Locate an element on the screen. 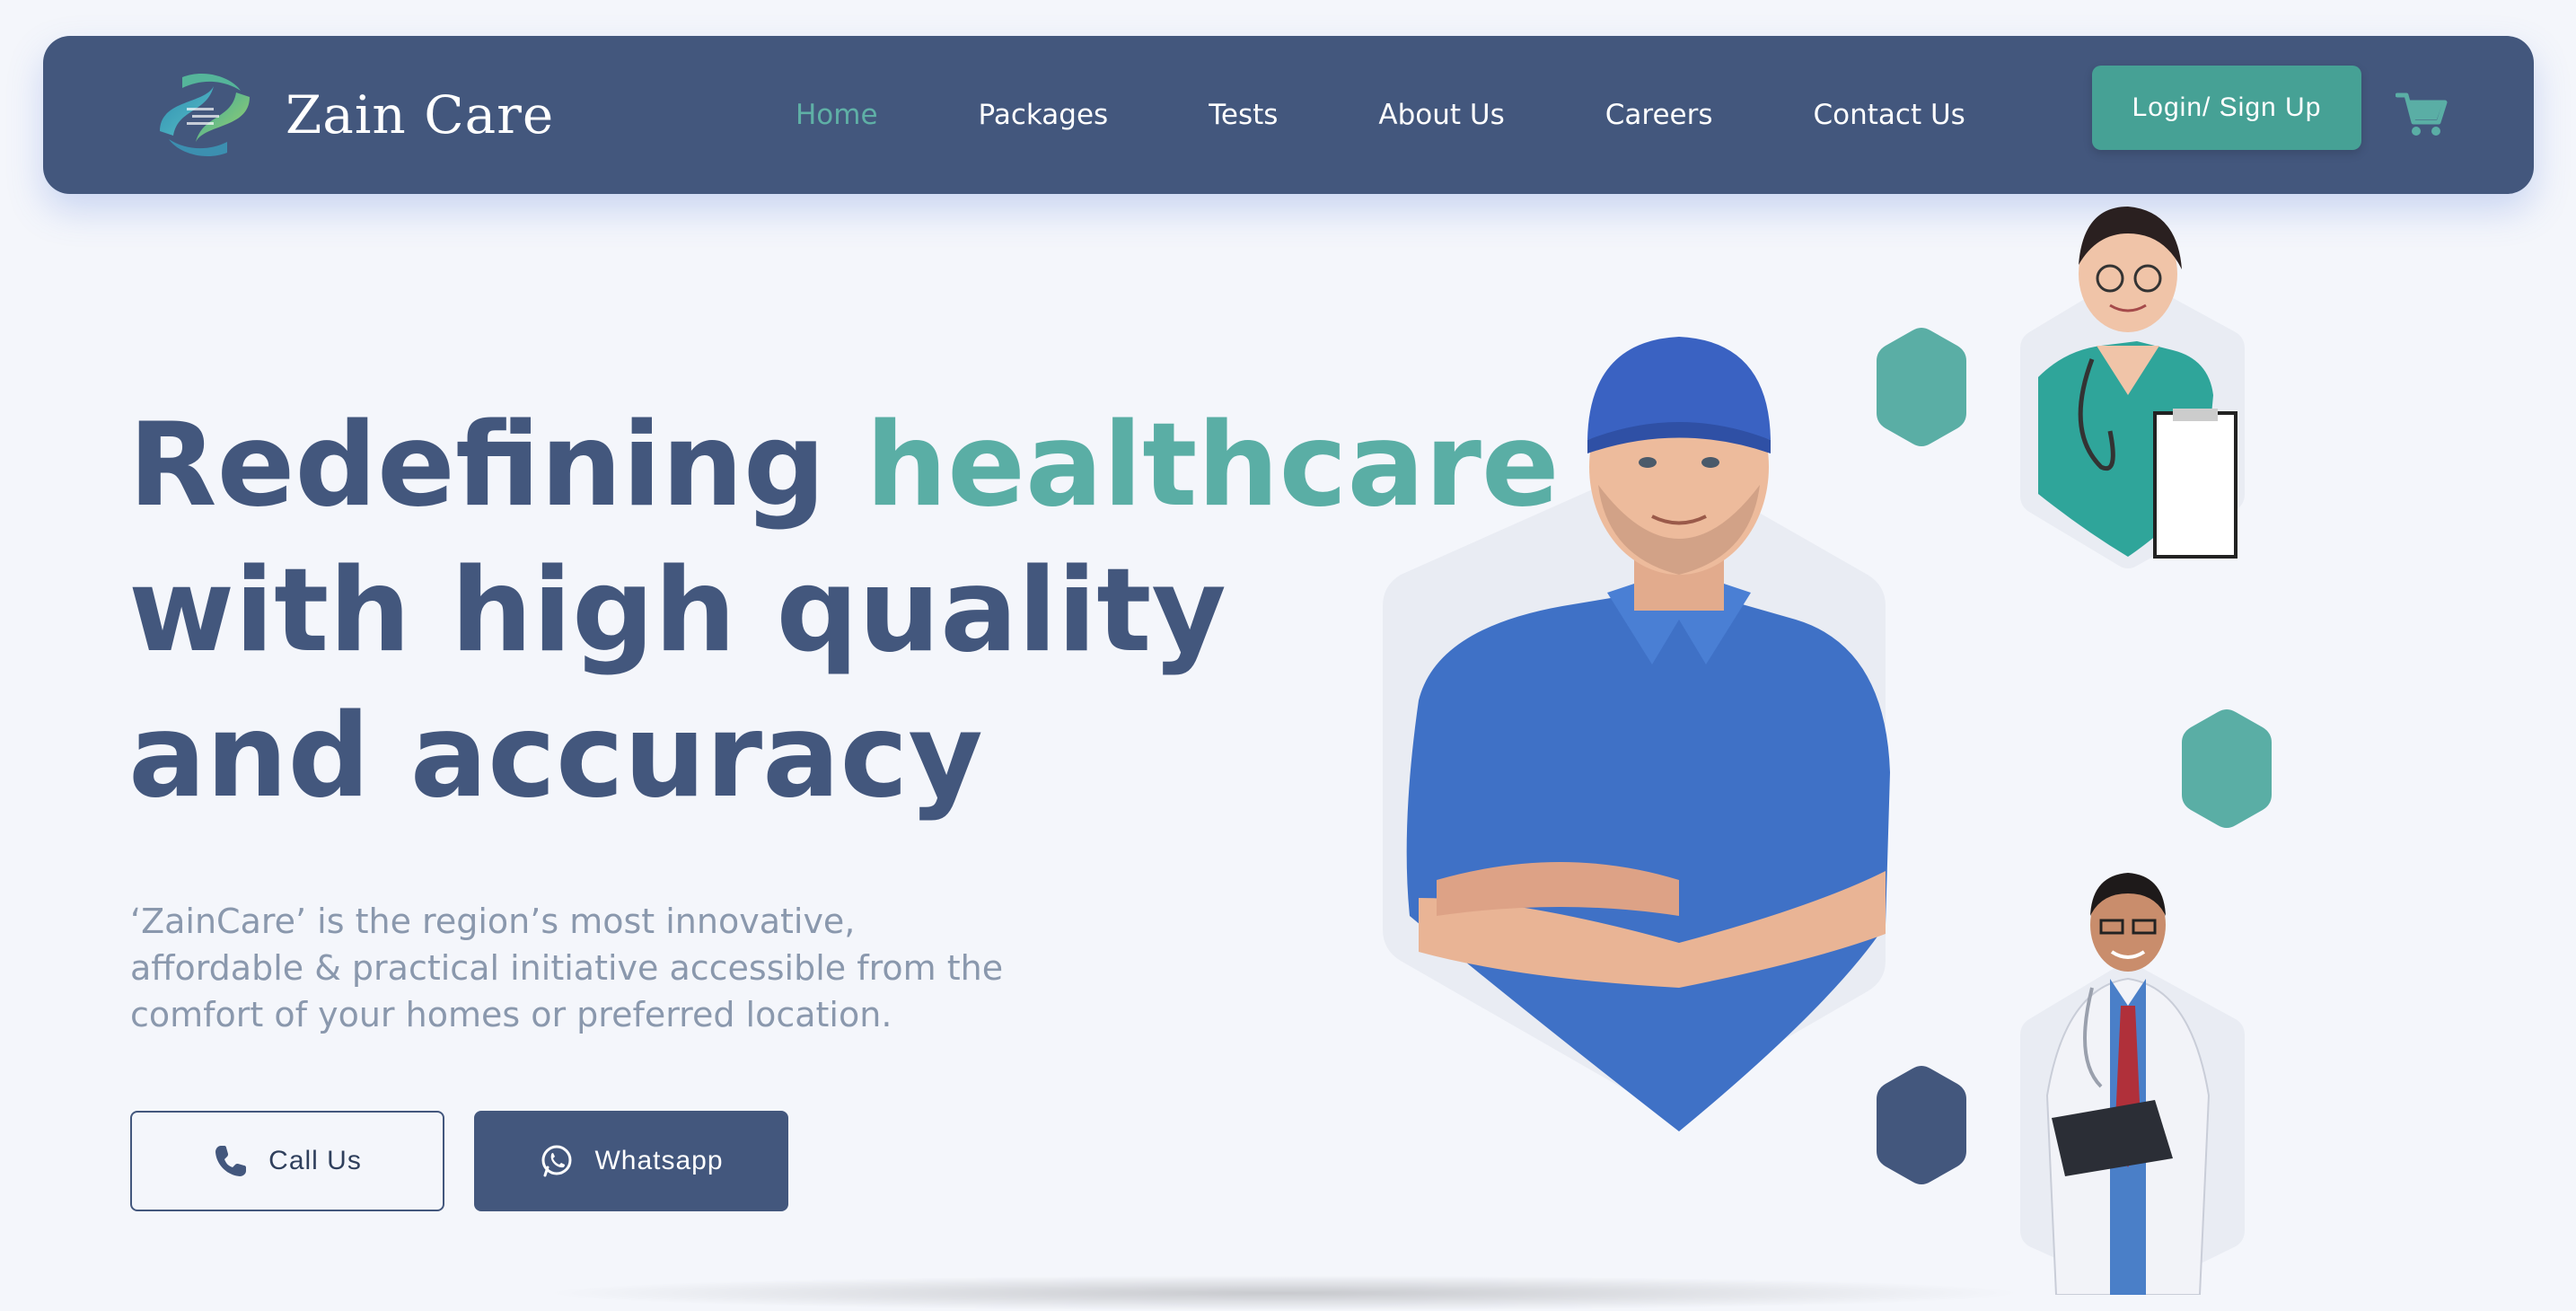  doctor-image is located at coordinates (2128, 1084).